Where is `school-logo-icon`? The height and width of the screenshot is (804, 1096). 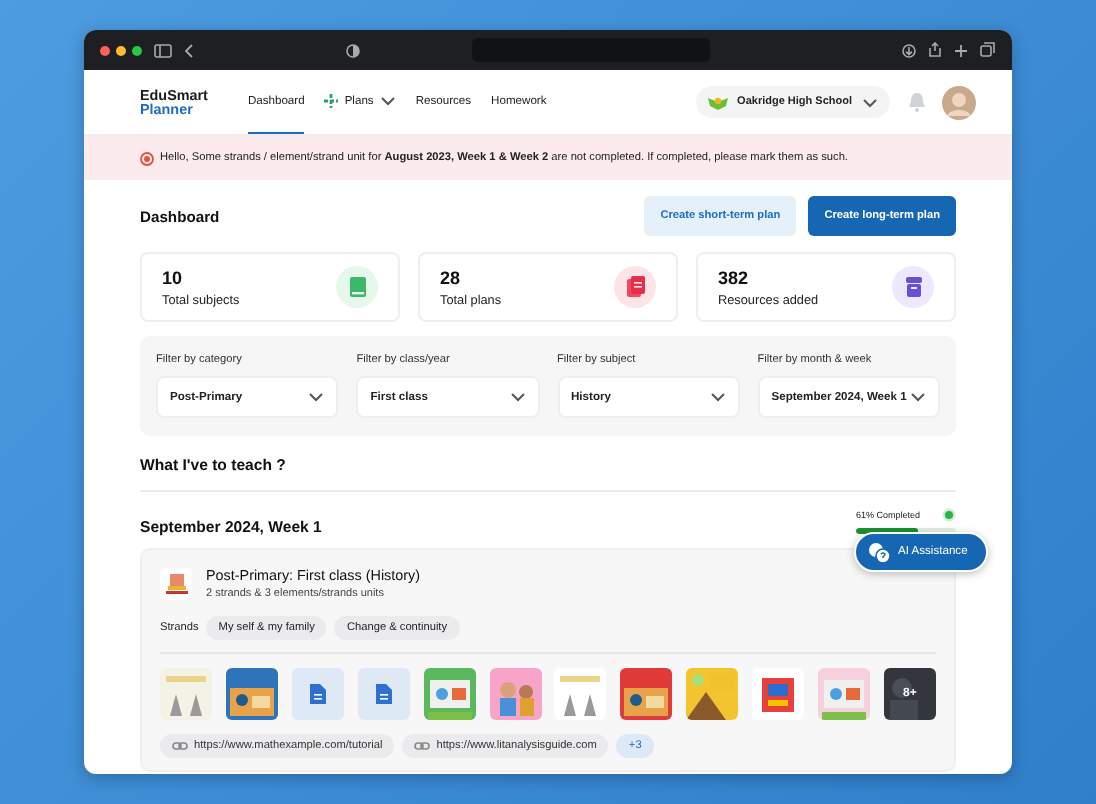
school-logo-icon is located at coordinates (717, 102).